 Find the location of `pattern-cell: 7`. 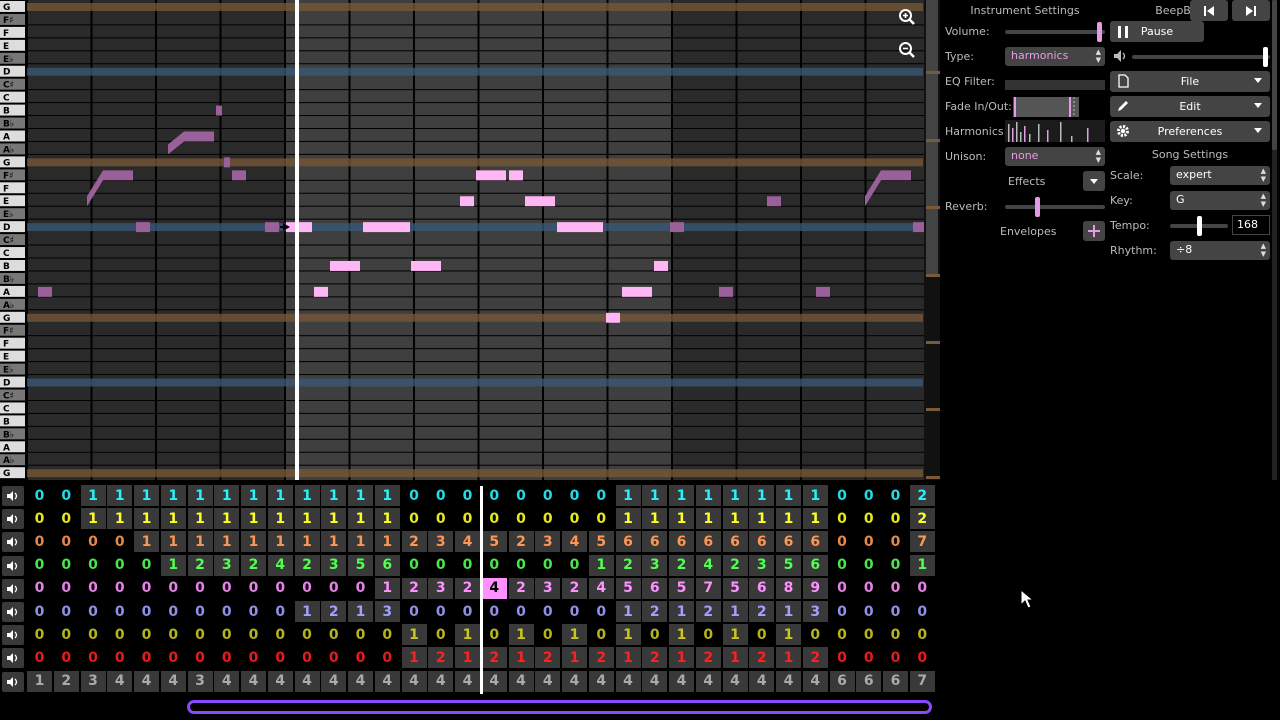

pattern-cell: 7 is located at coordinates (708, 588).